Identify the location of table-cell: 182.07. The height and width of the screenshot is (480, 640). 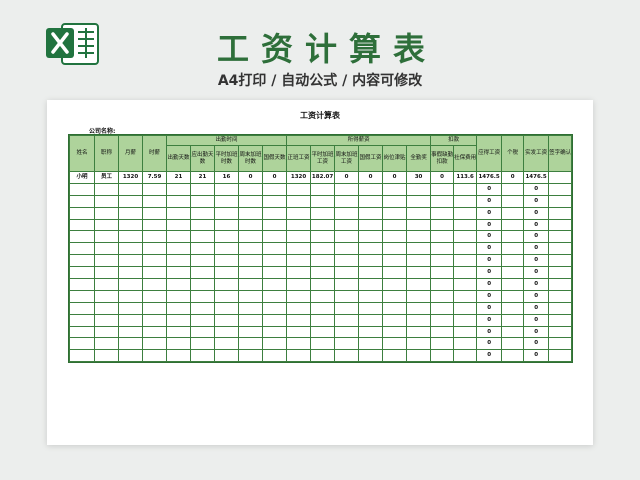
(323, 177).